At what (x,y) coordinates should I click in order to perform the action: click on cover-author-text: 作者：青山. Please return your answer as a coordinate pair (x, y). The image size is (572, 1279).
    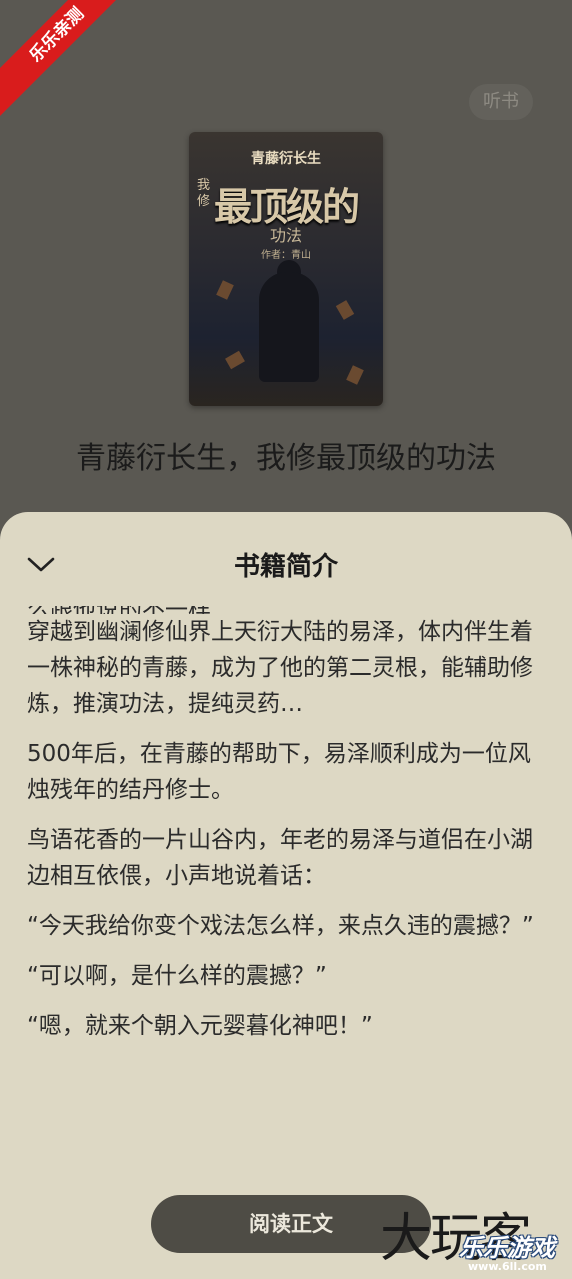
    Looking at the image, I should click on (286, 255).